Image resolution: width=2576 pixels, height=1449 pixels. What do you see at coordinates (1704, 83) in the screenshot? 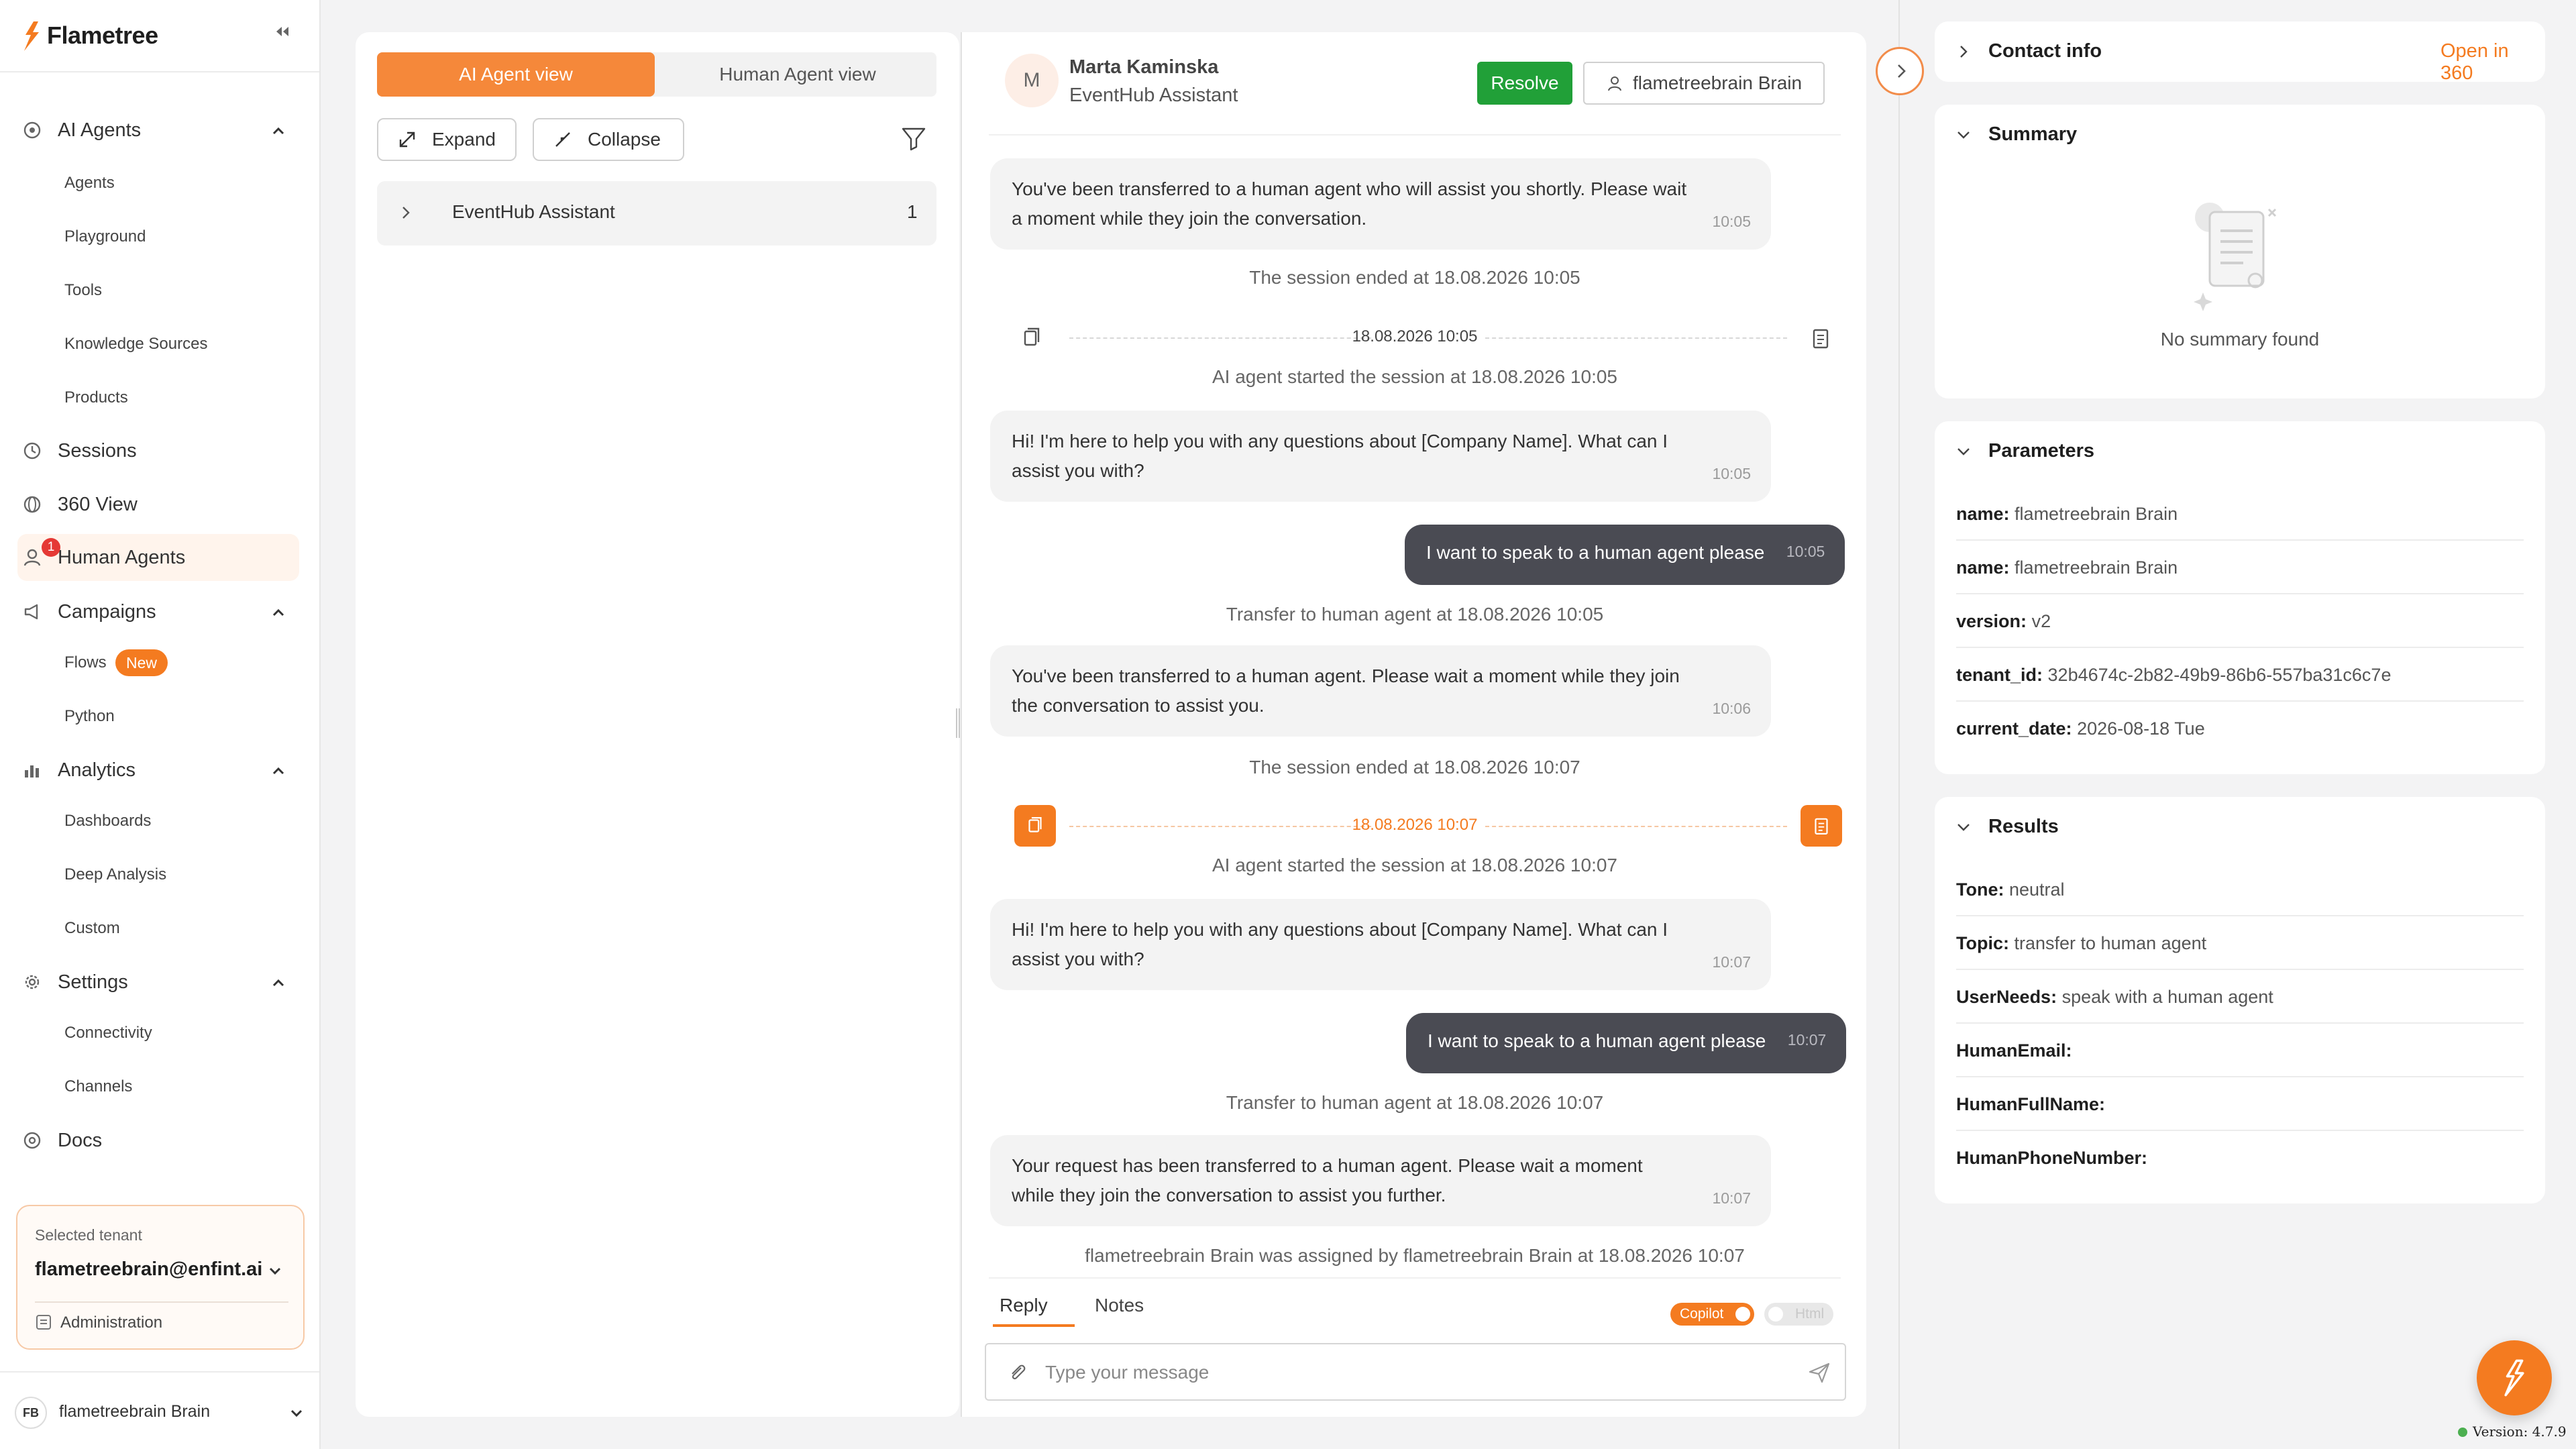
I see `assignee-button: flametreebrain Brain` at bounding box center [1704, 83].